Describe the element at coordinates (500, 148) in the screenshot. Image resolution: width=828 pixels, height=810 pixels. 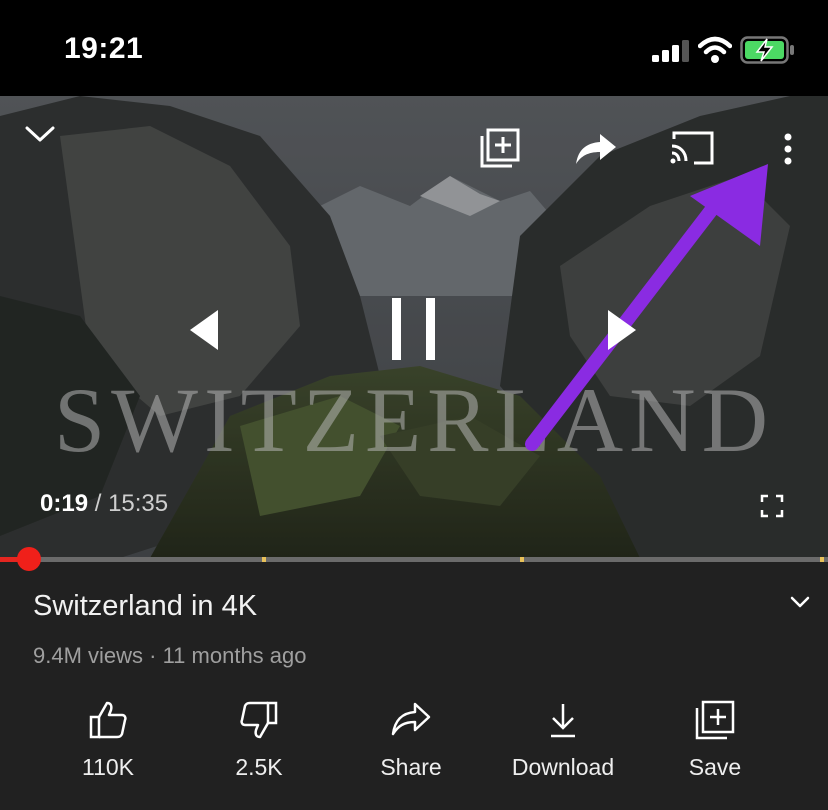
I see `add-to-playlist-icon` at that location.